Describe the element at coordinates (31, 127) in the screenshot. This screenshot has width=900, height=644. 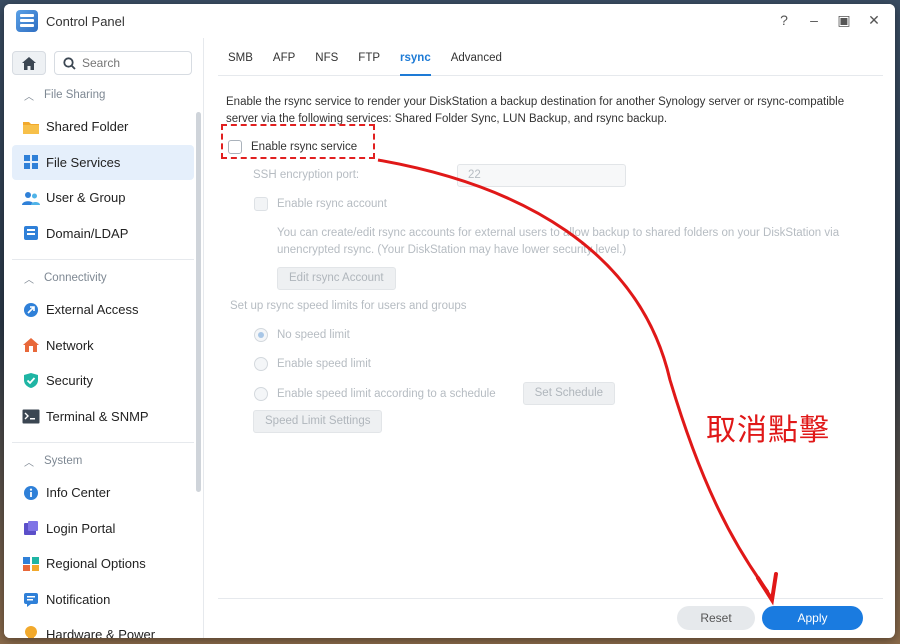
I see `folder-icon` at that location.